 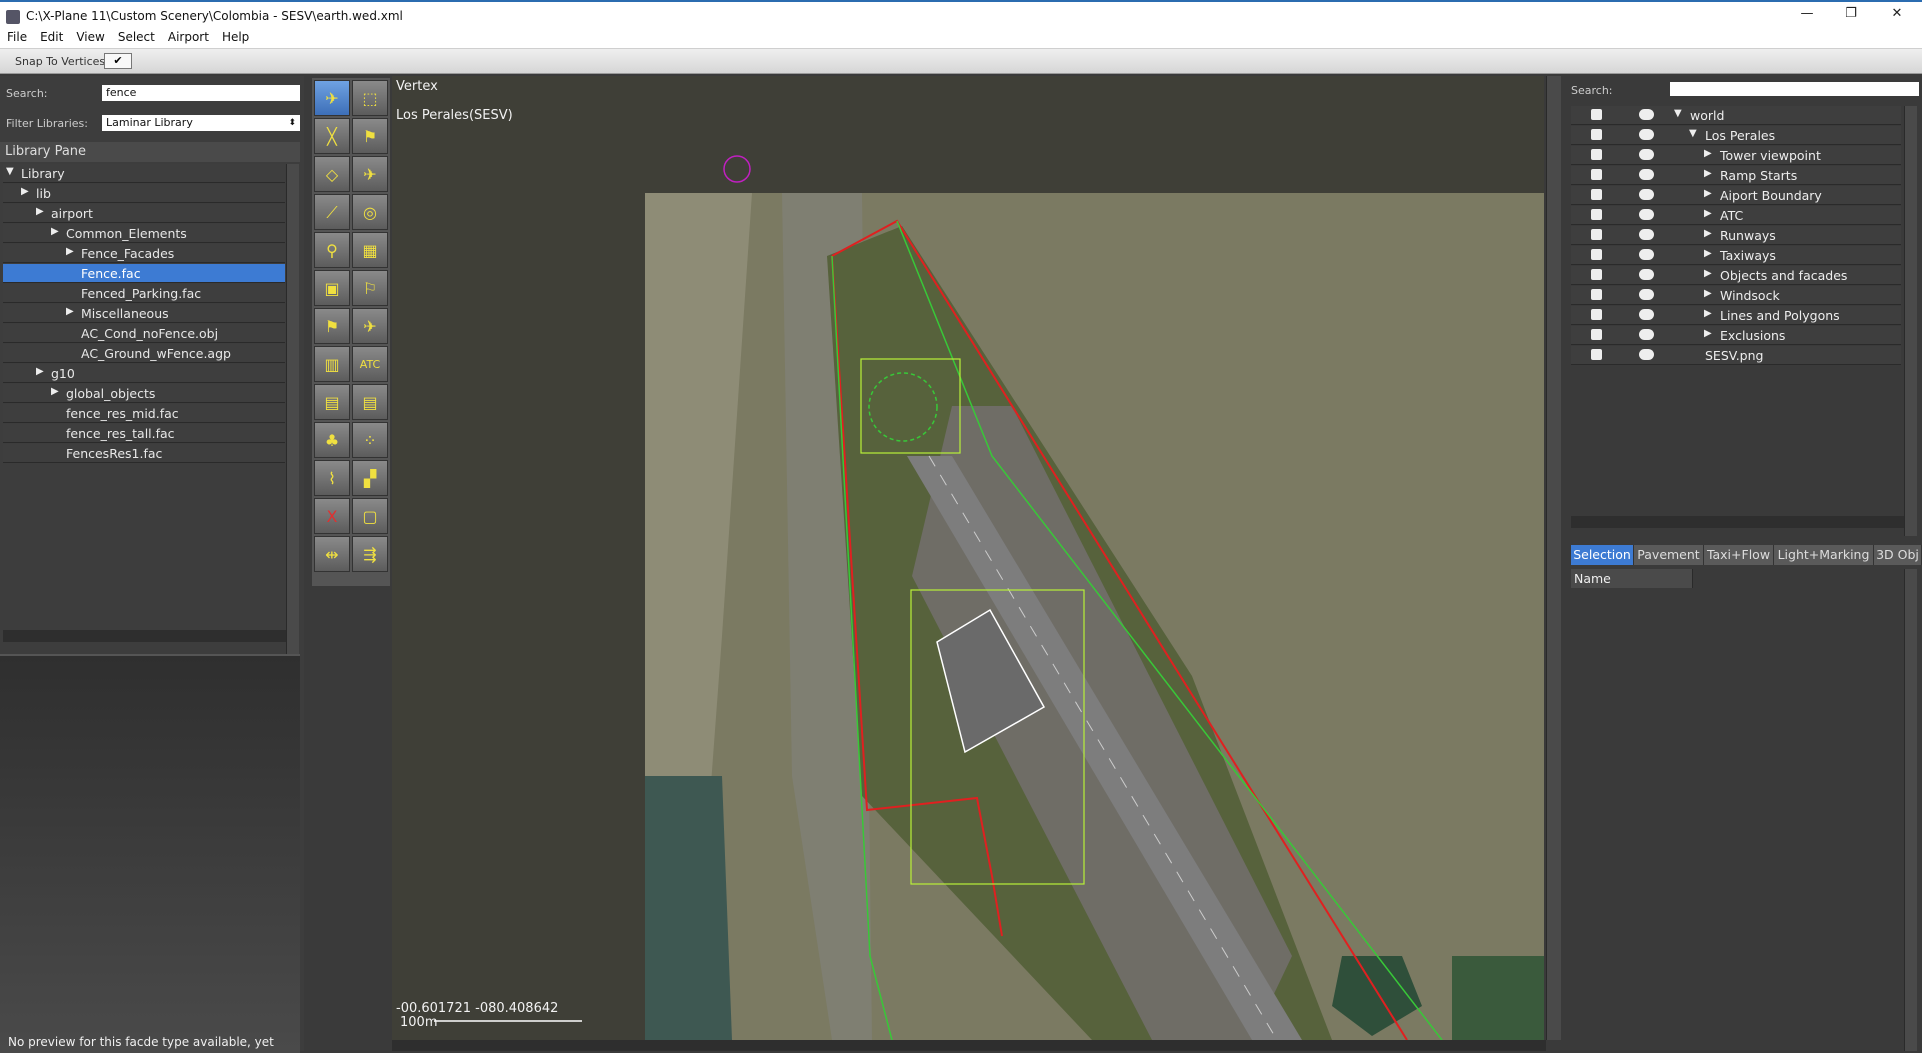 I want to click on sign-tool-button: ▦, so click(x=370, y=250).